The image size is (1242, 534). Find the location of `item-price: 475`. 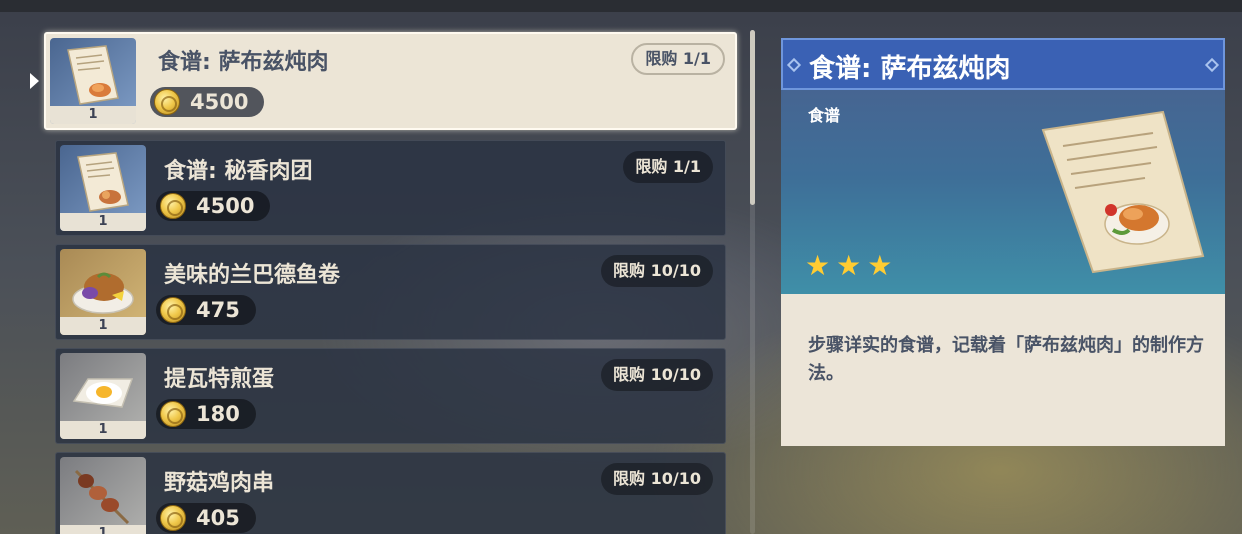

item-price: 475 is located at coordinates (206, 310).